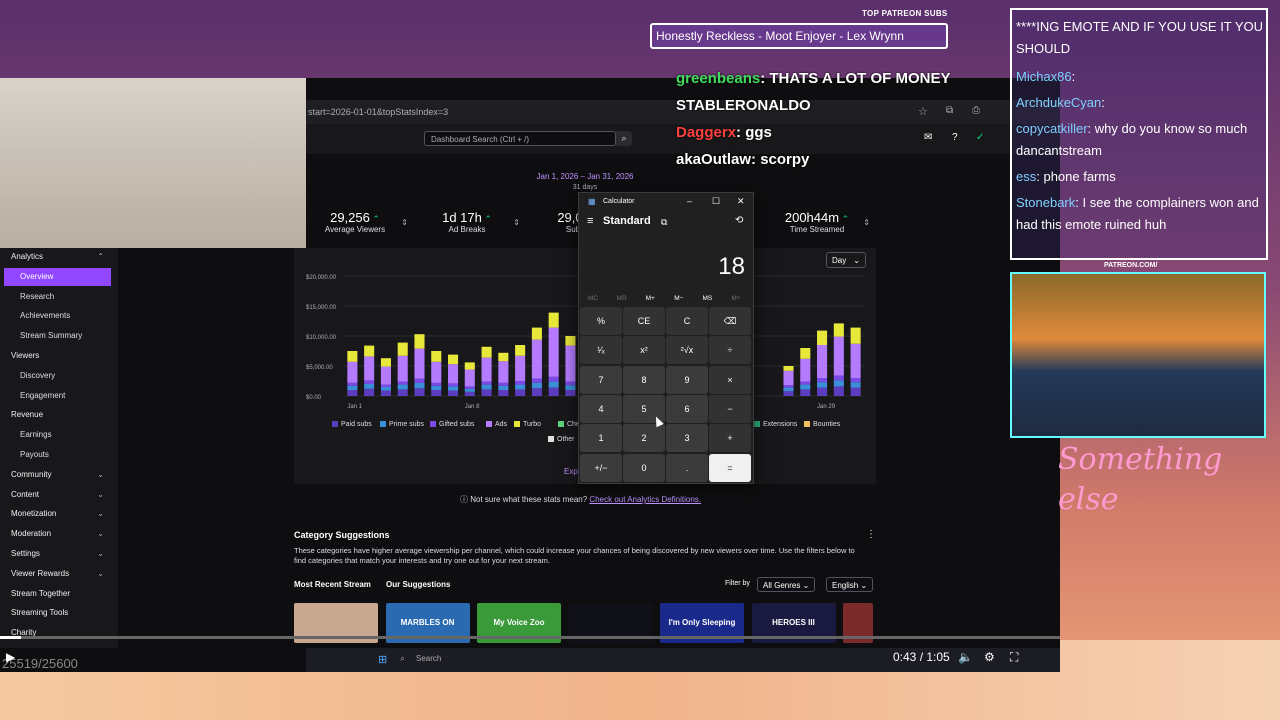 This screenshot has width=1280, height=720. I want to click on calc-key-button: +, so click(730, 438).